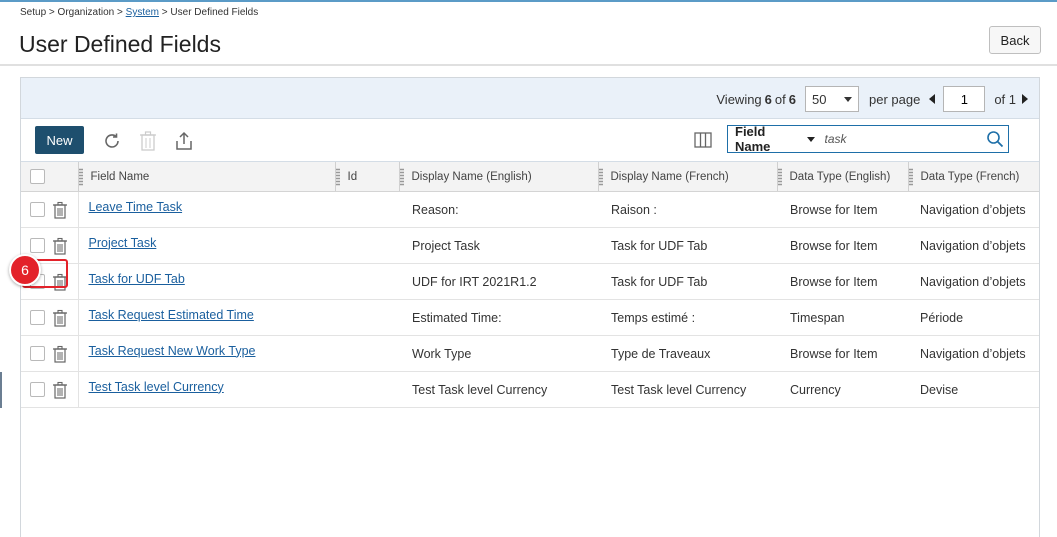  Describe the element at coordinates (137, 279) in the screenshot. I see `field-name-link: Task for UDF Tab` at that location.